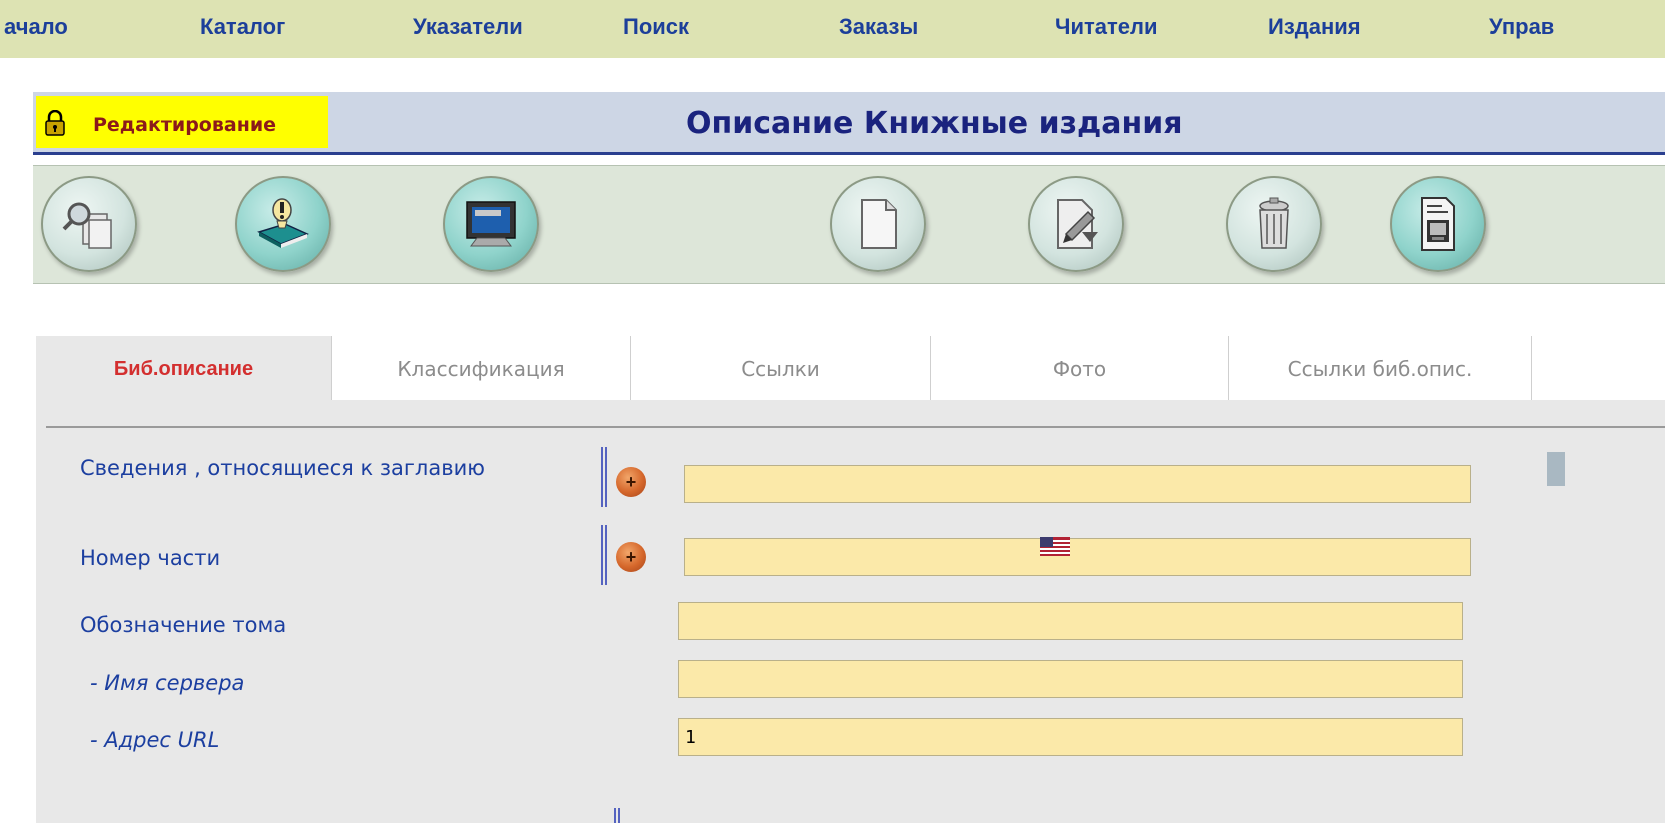 Image resolution: width=1665 pixels, height=823 pixels. I want to click on toolbar, so click(849, 224).